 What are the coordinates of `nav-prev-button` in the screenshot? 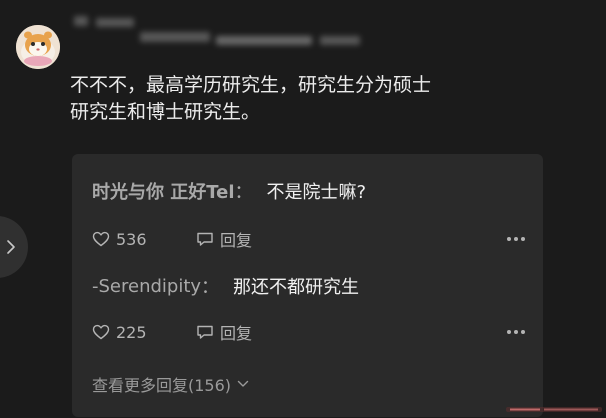 It's located at (14, 247).